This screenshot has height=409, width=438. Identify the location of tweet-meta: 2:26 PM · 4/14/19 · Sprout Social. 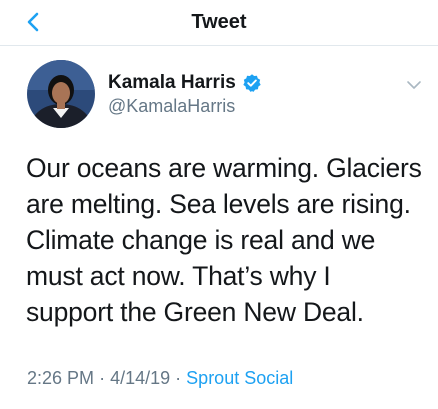
(160, 378).